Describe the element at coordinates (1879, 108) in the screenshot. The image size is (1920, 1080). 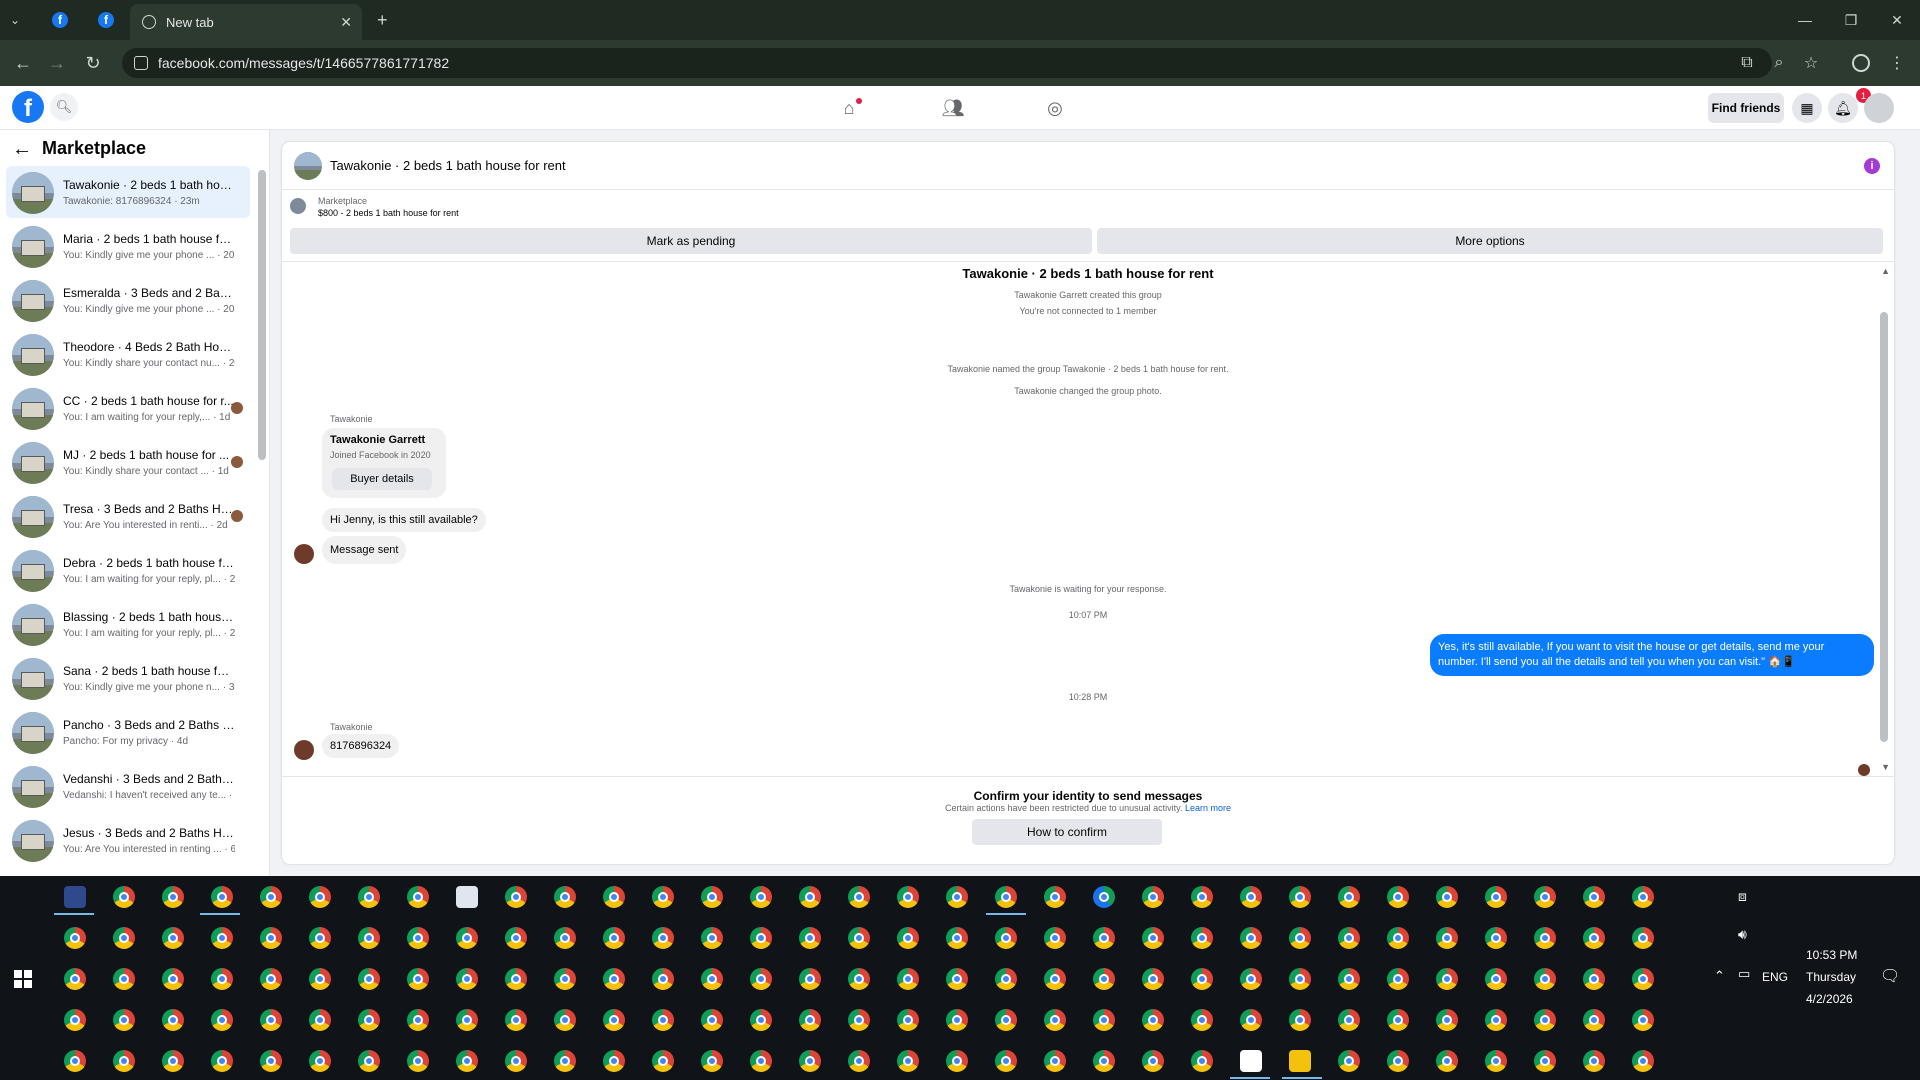
I see `account-avatar-icon` at that location.